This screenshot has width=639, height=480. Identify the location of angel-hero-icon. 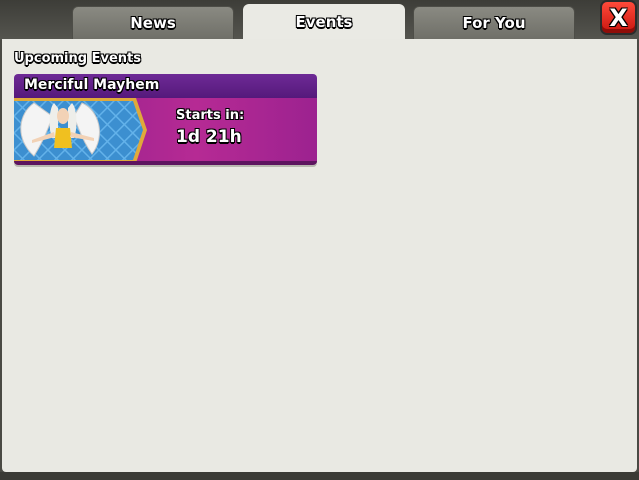
(80, 130).